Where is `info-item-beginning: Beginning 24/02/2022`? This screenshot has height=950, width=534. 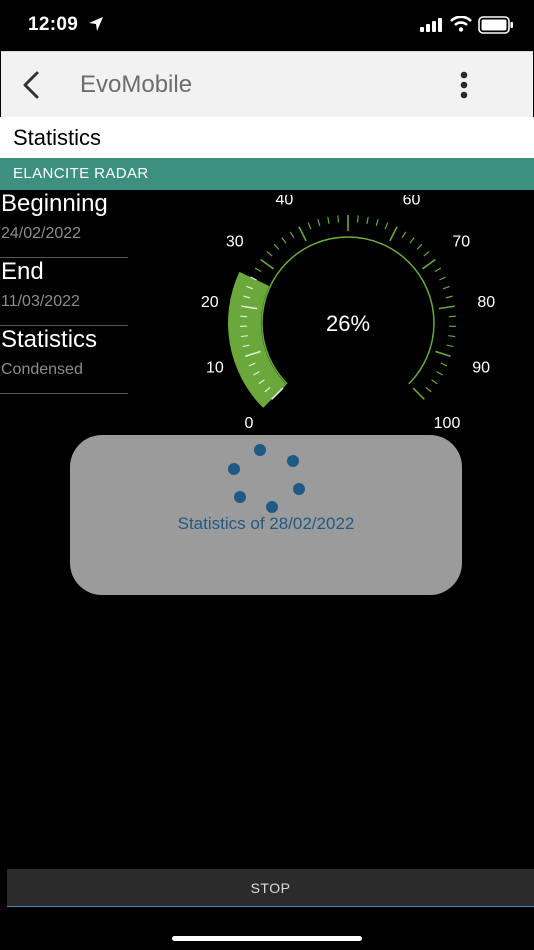
info-item-beginning: Beginning 24/02/2022 is located at coordinates (64, 224).